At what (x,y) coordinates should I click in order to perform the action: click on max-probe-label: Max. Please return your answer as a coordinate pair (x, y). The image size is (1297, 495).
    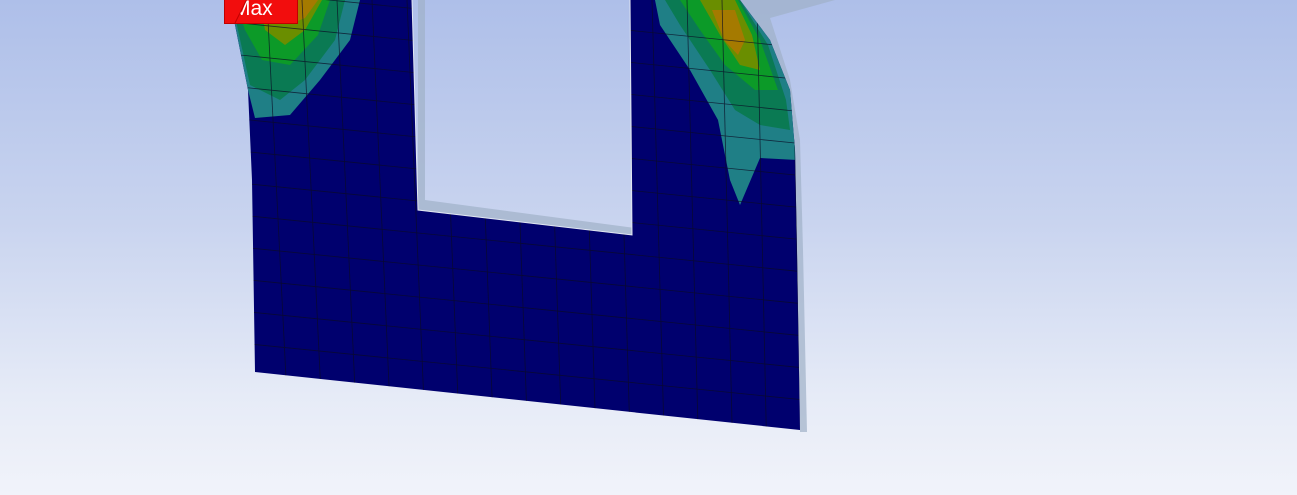
    Looking at the image, I should click on (261, 12).